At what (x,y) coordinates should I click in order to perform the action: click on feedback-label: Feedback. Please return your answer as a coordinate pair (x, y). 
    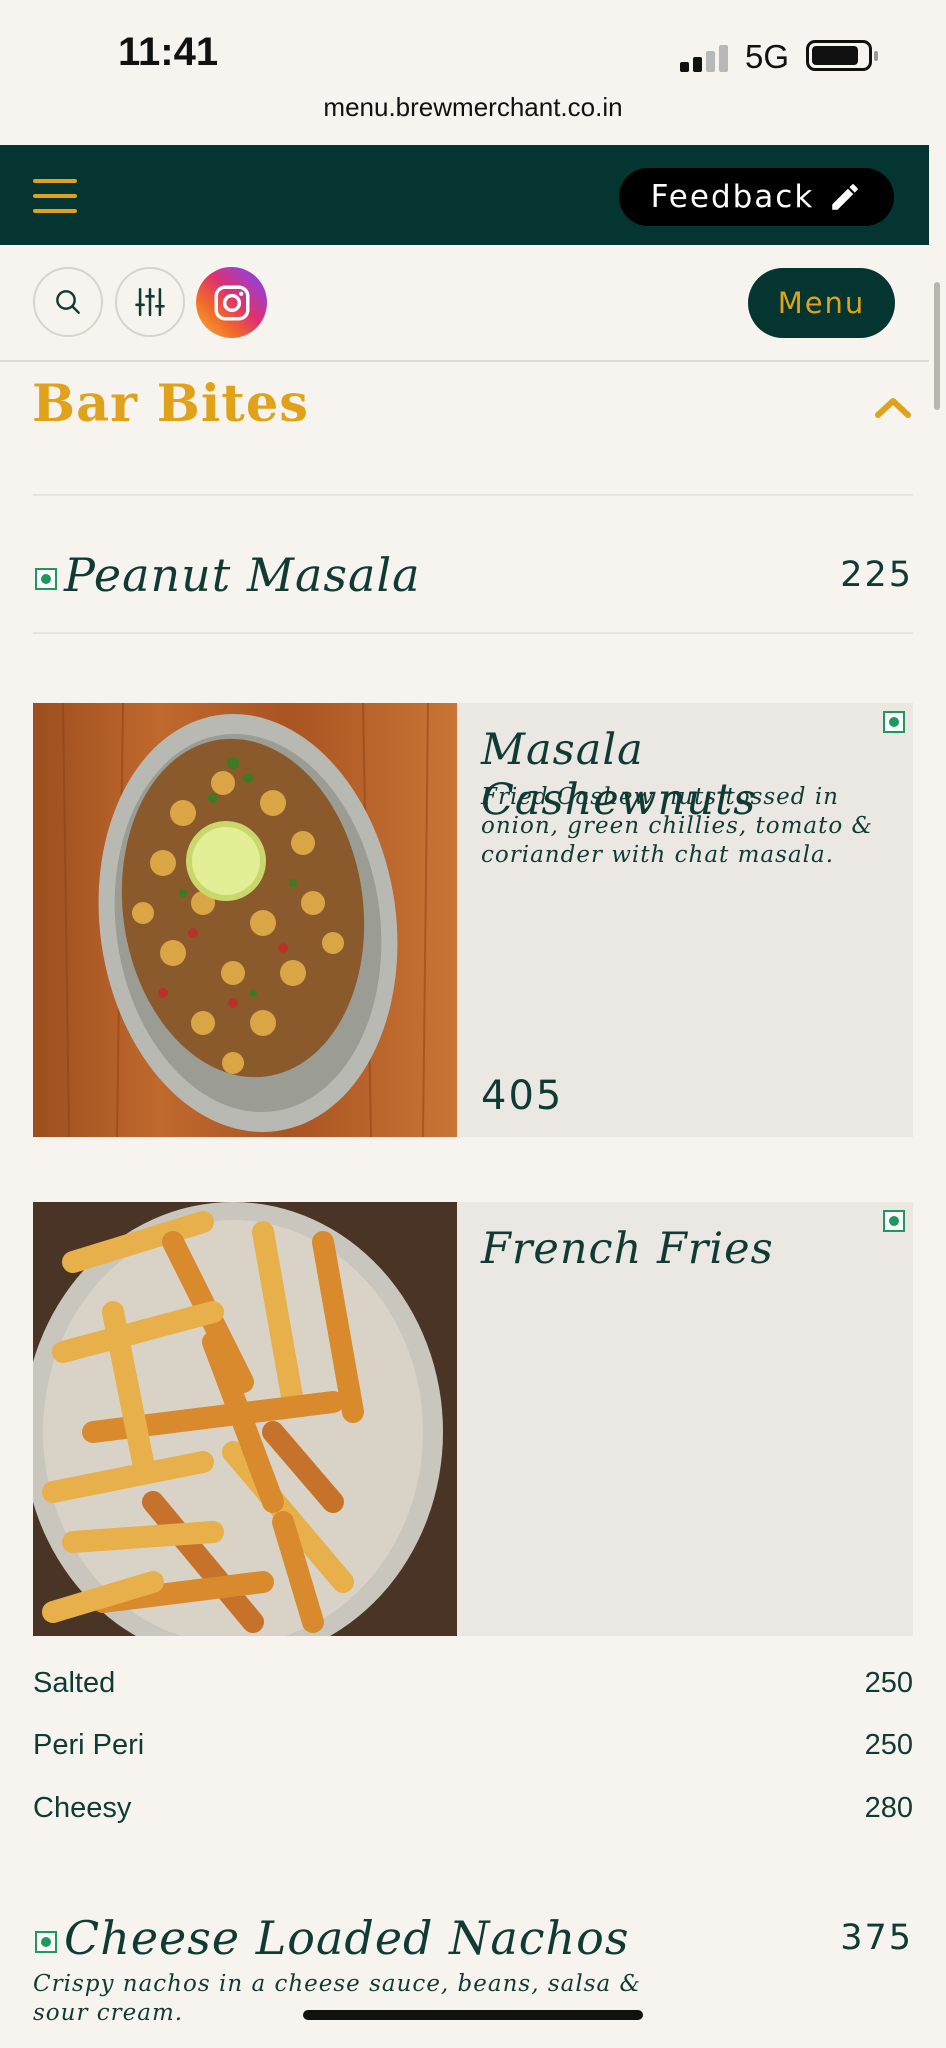
    Looking at the image, I should click on (732, 197).